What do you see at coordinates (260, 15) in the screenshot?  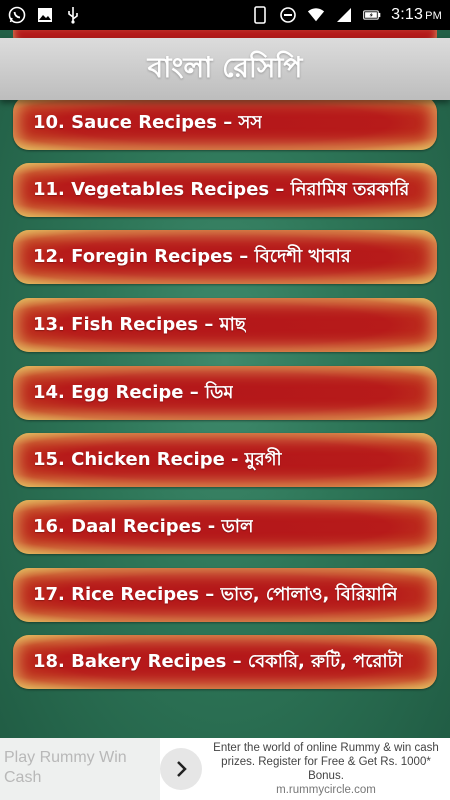 I see `phone-icon` at bounding box center [260, 15].